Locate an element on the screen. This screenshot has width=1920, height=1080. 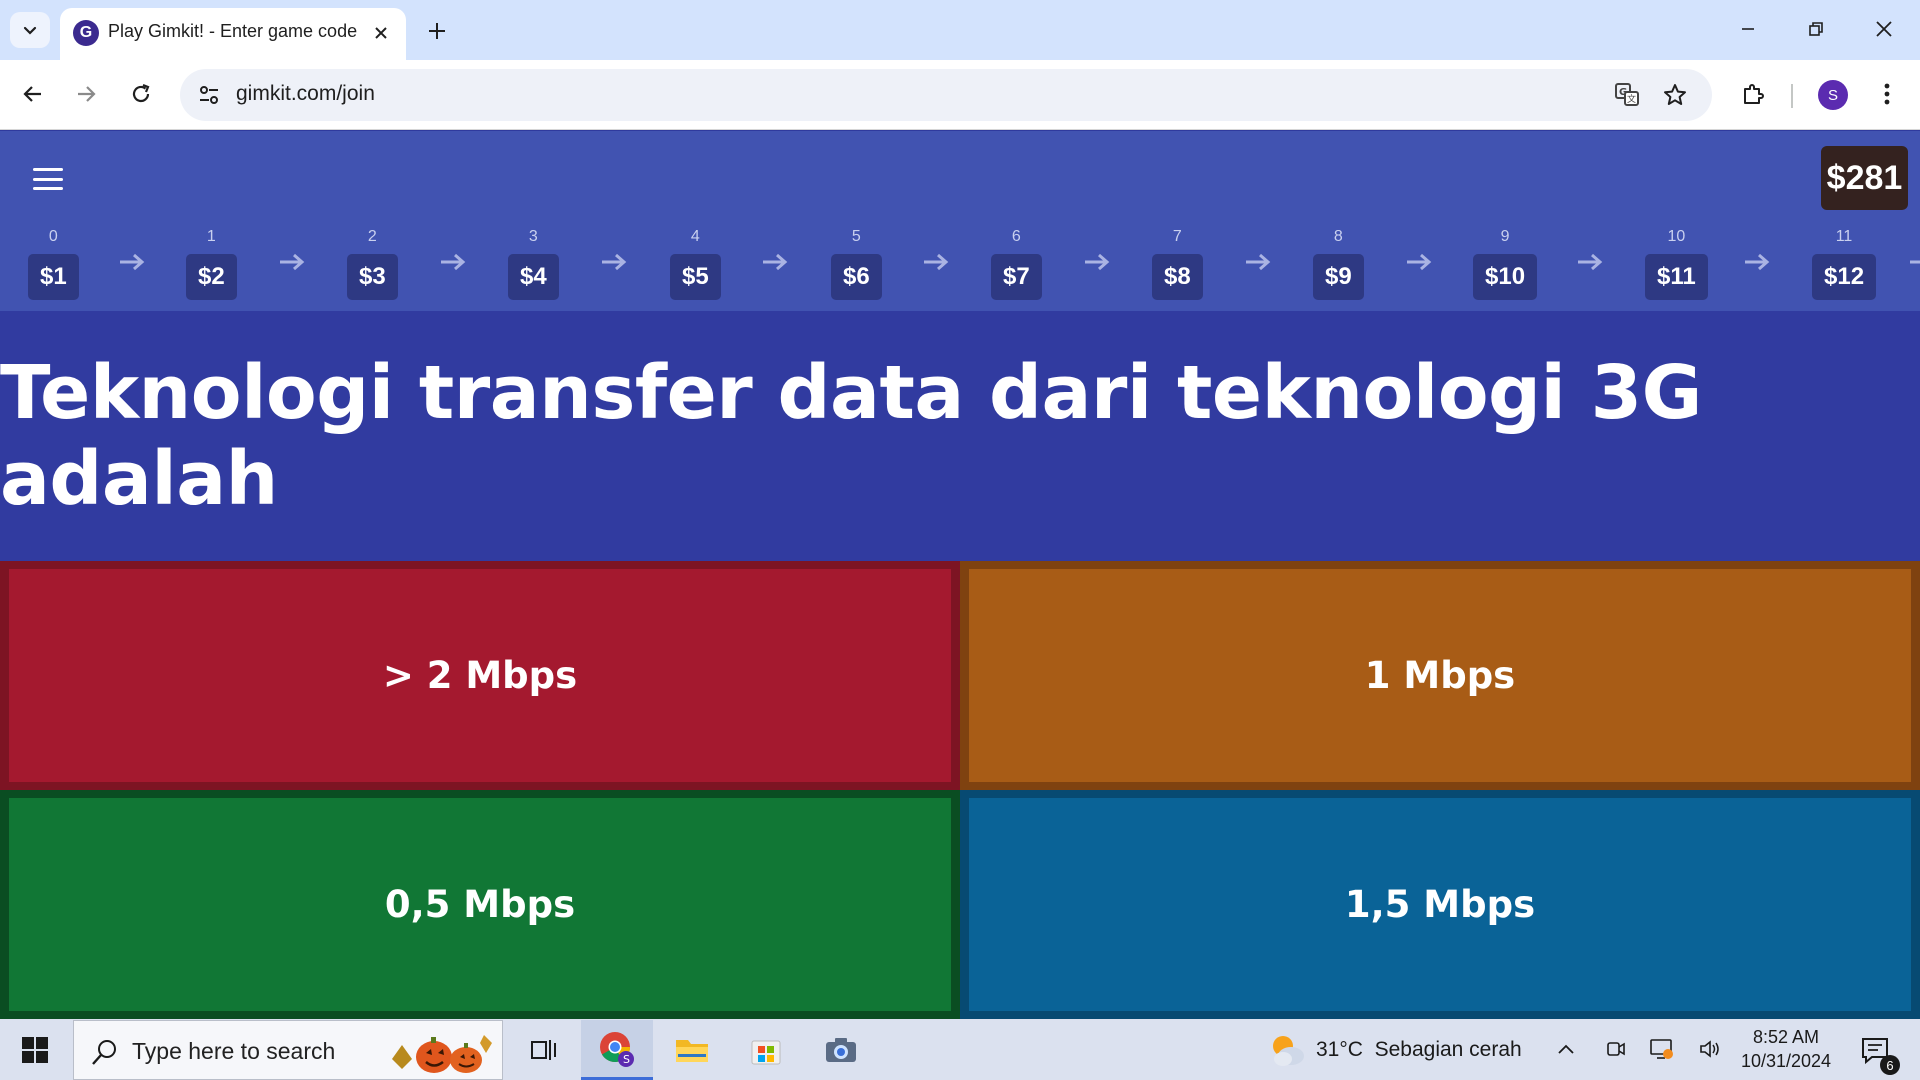
url-text: gimkit.com/join is located at coordinates (305, 94).